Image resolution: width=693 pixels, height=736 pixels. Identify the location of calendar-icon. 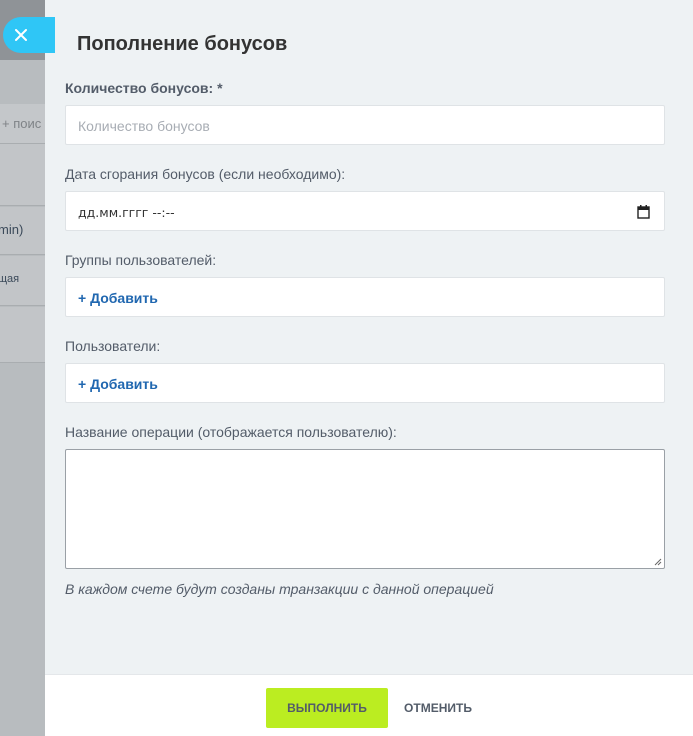
(643, 212).